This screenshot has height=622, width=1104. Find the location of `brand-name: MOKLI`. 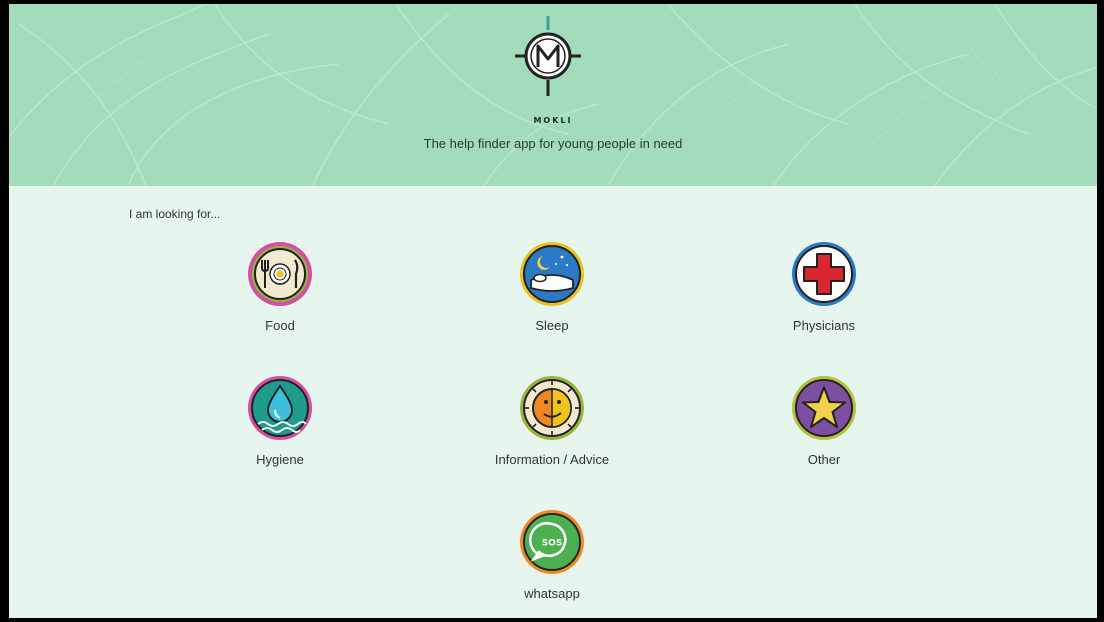

brand-name: MOKLI is located at coordinates (553, 120).